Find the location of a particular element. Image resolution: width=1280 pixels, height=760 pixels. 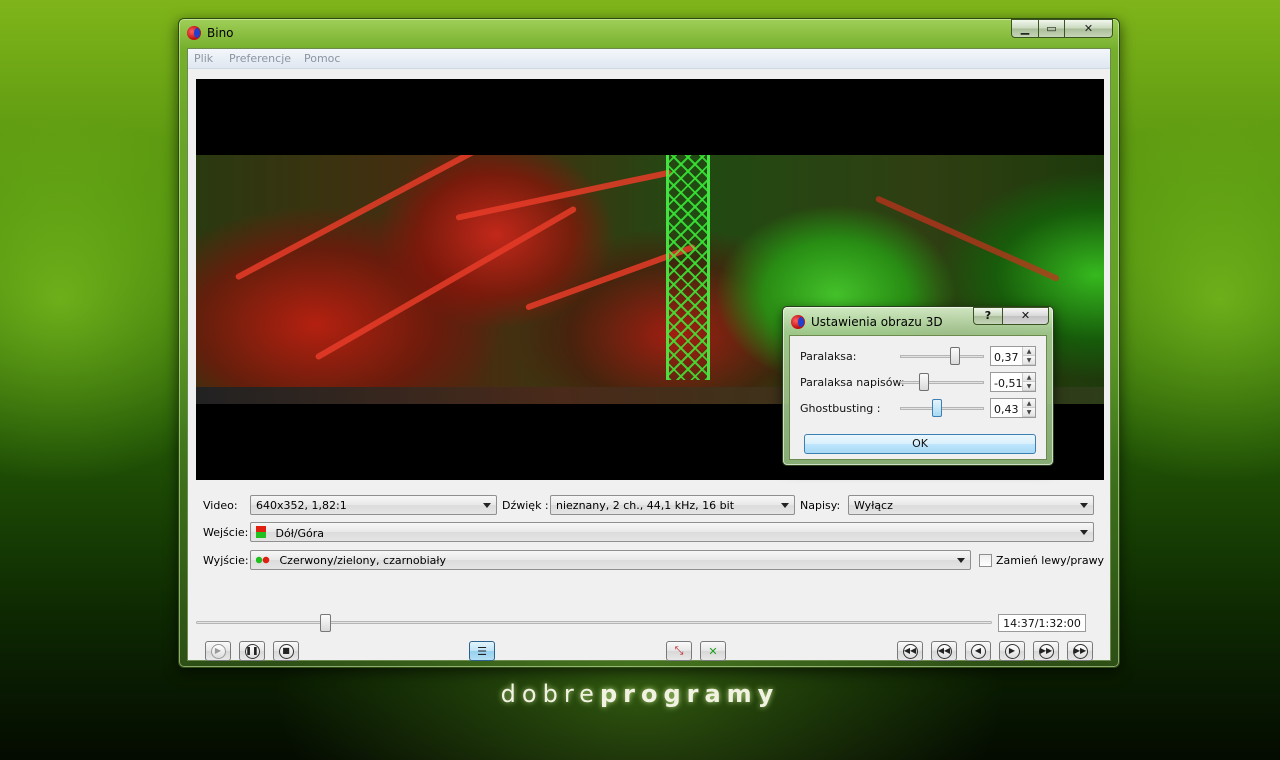

top-bottom-icon is located at coordinates (261, 532).